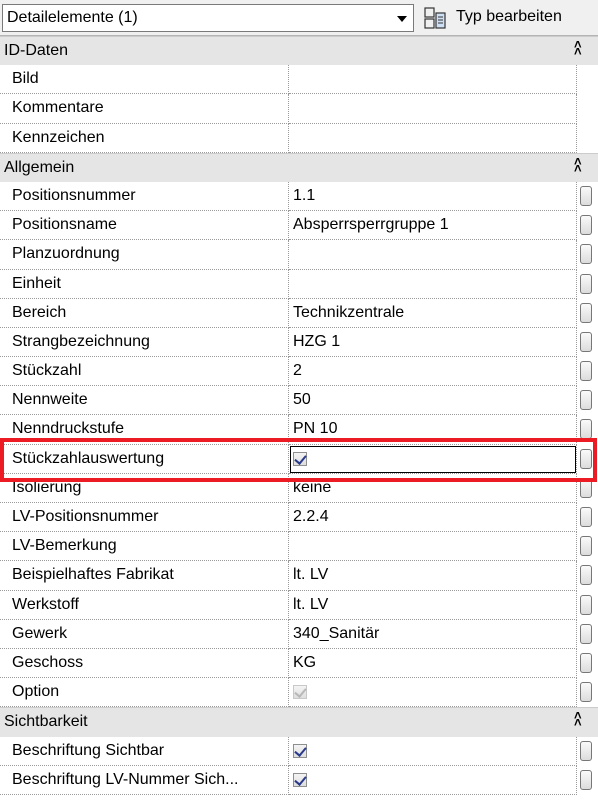 Image resolution: width=598 pixels, height=800 pixels. What do you see at coordinates (144, 226) in the screenshot?
I see `property-name: Positionsname` at bounding box center [144, 226].